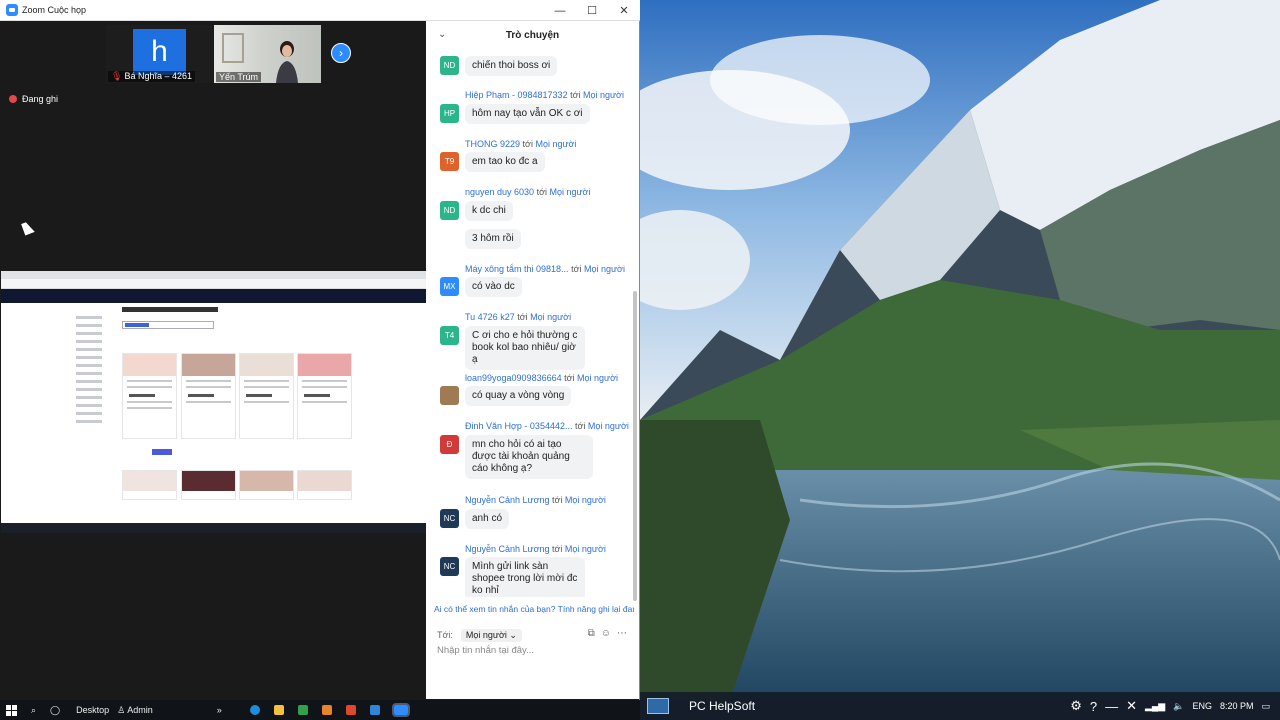  Describe the element at coordinates (239, 77) in the screenshot. I see `participant-name-label: Yến Trúm` at that location.